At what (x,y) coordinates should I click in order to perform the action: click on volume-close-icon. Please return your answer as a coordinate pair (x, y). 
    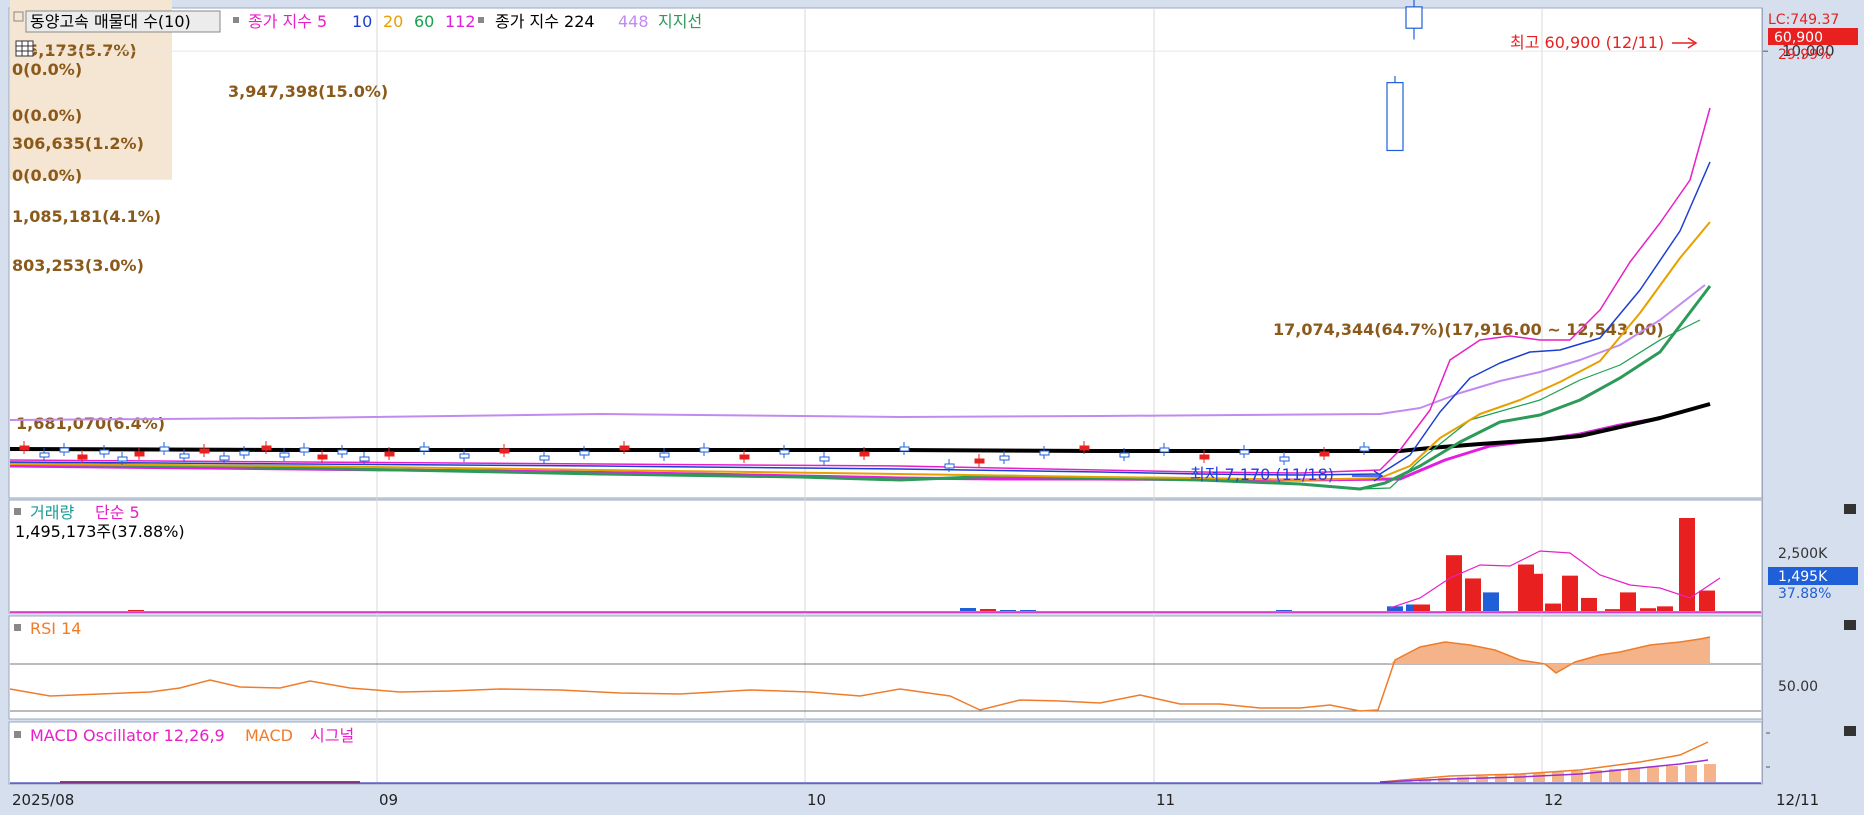
    Looking at the image, I should click on (1850, 509).